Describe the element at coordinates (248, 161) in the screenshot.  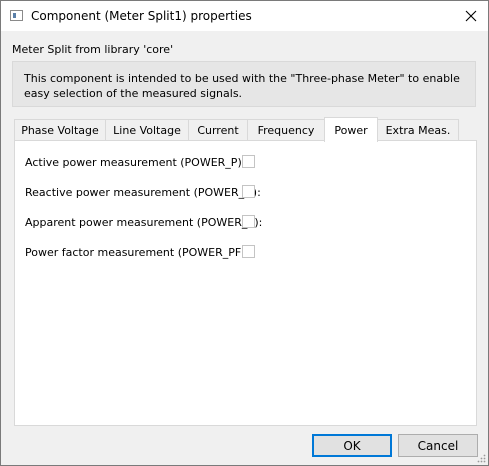
I see `active-power-checkbox` at that location.